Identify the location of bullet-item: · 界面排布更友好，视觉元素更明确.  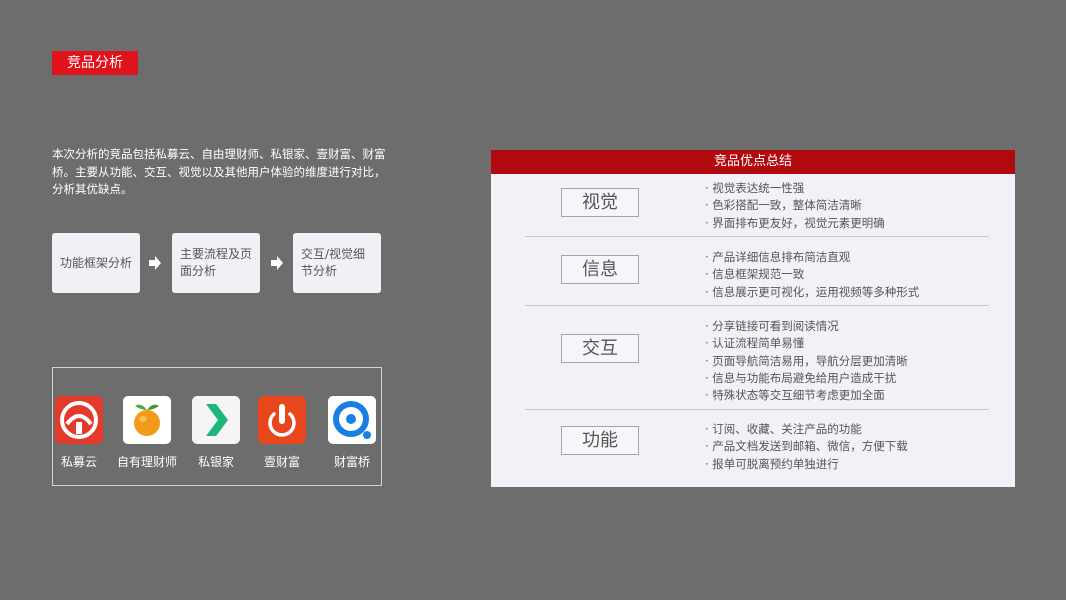
(795, 222).